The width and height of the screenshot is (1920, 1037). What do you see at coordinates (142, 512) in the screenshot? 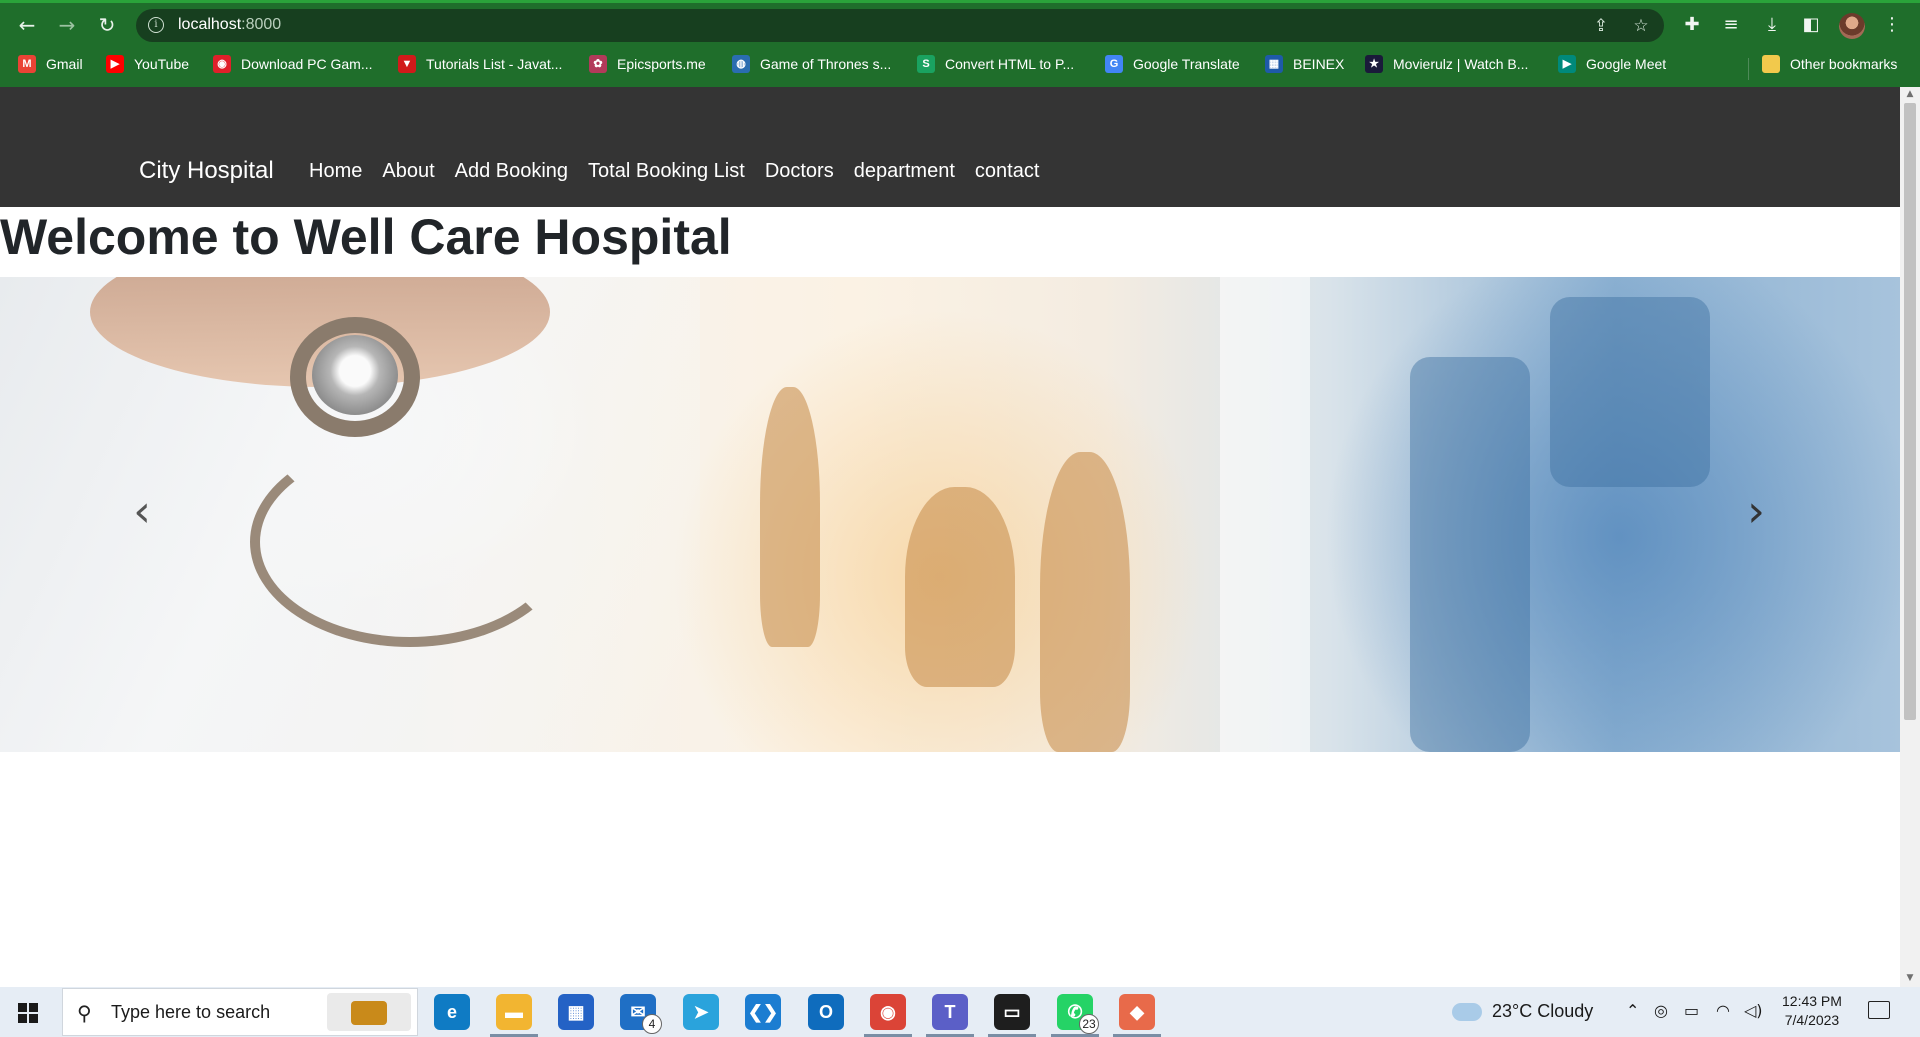
I see `carousel-prev-icon: ‹` at bounding box center [142, 512].